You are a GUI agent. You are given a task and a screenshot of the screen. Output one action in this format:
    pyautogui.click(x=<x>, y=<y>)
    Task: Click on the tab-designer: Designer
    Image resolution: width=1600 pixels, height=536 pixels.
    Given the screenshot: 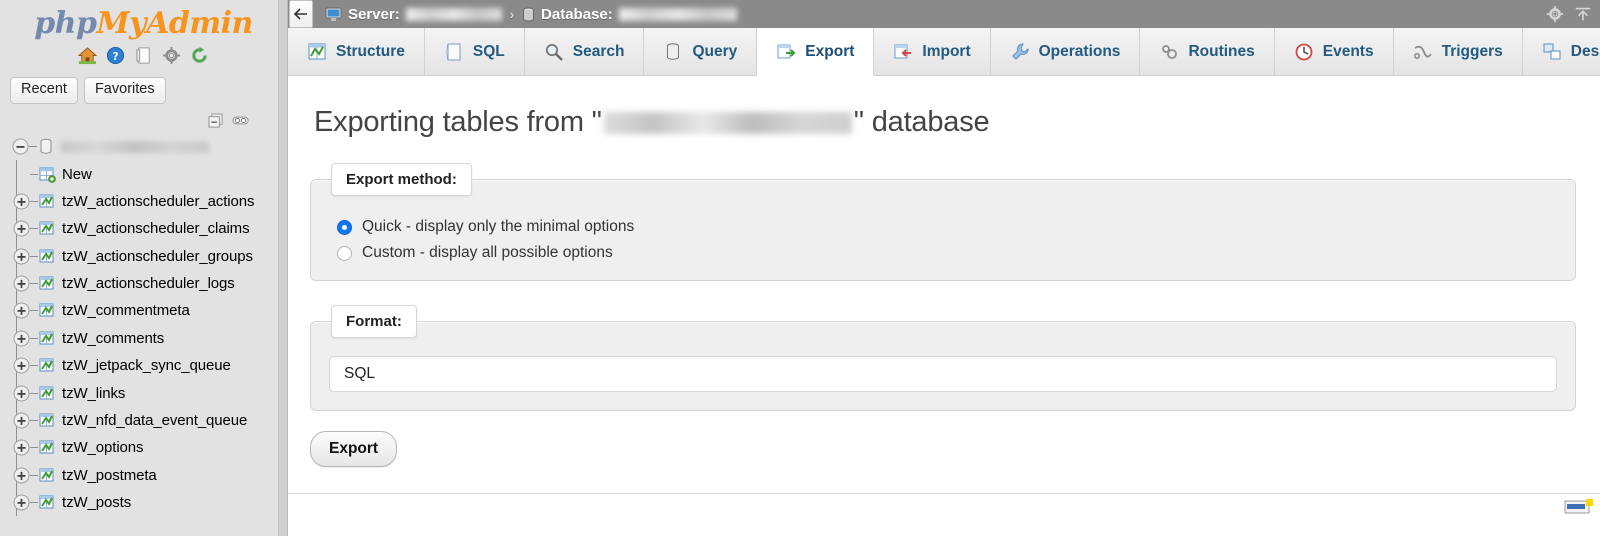 What is the action you would take?
    pyautogui.click(x=1561, y=51)
    